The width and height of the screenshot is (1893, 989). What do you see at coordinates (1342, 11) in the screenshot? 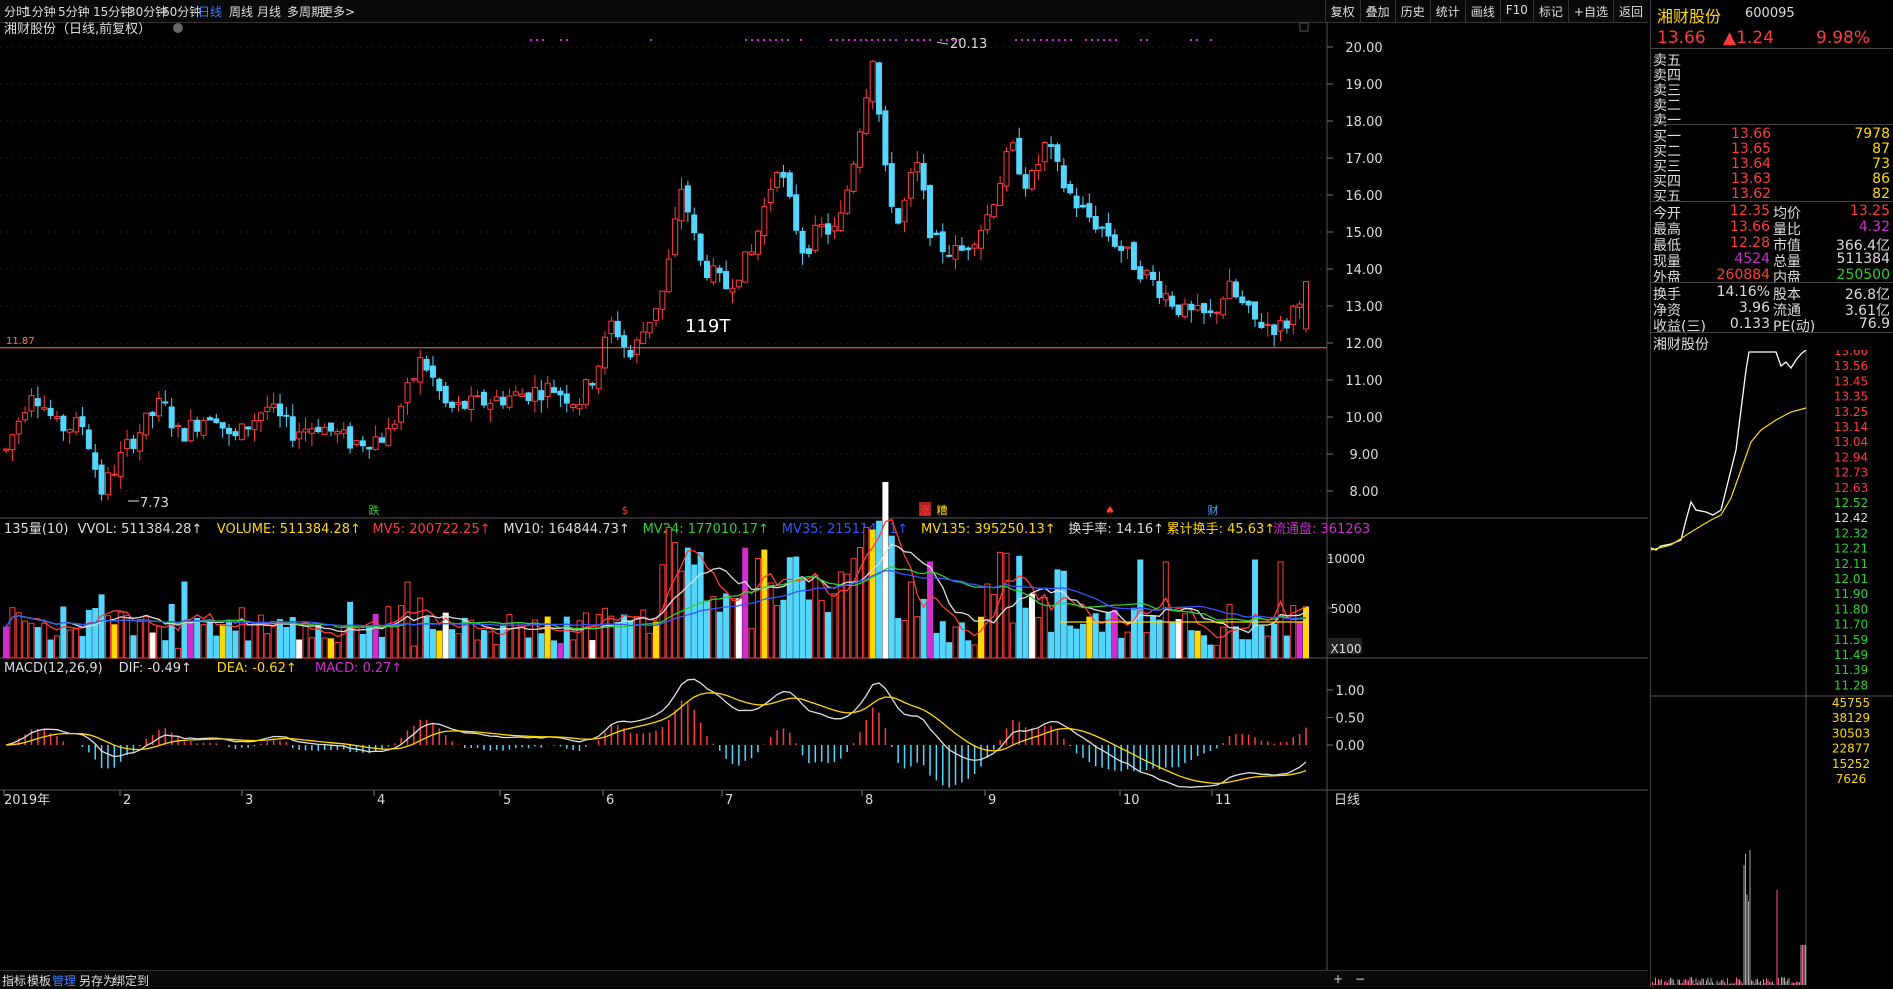
I see `tool-button-0: 复权` at bounding box center [1342, 11].